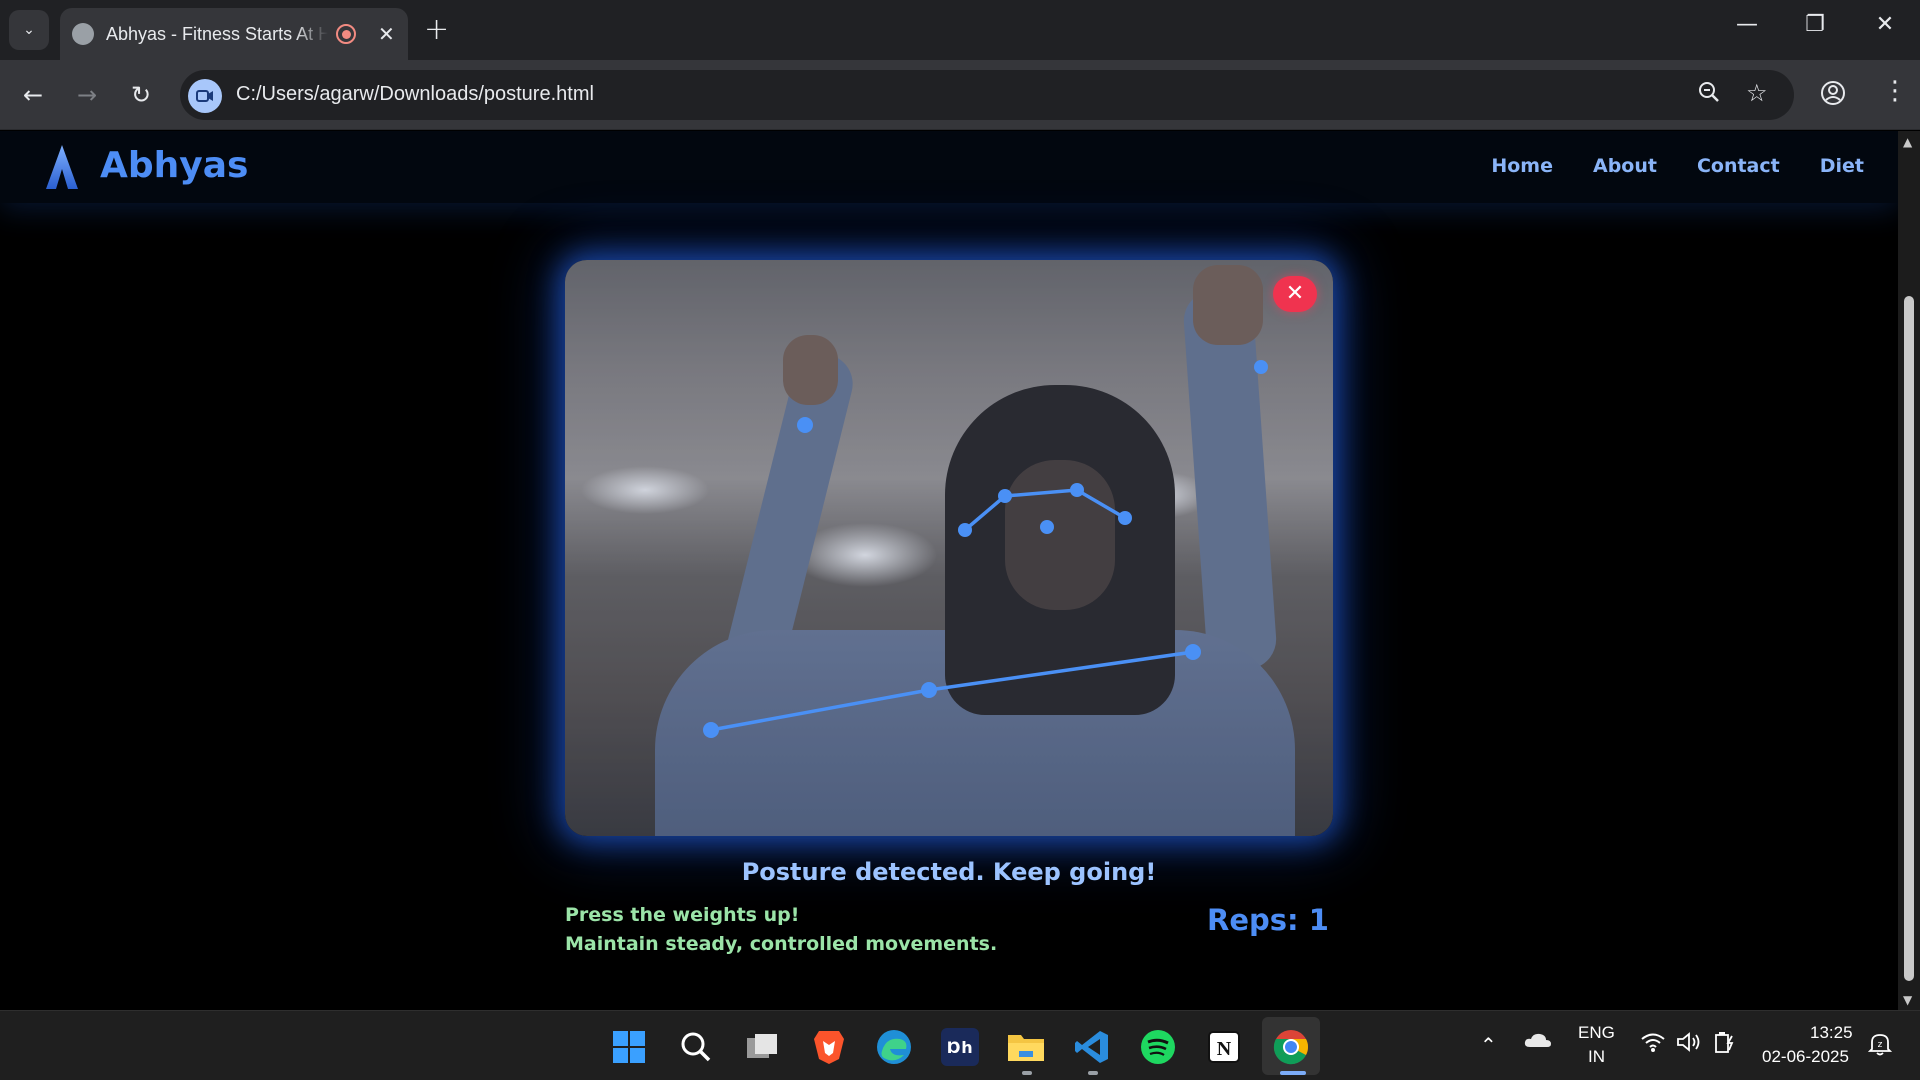 Image resolution: width=1920 pixels, height=1080 pixels. Describe the element at coordinates (696, 1047) in the screenshot. I see `search-icon` at that location.